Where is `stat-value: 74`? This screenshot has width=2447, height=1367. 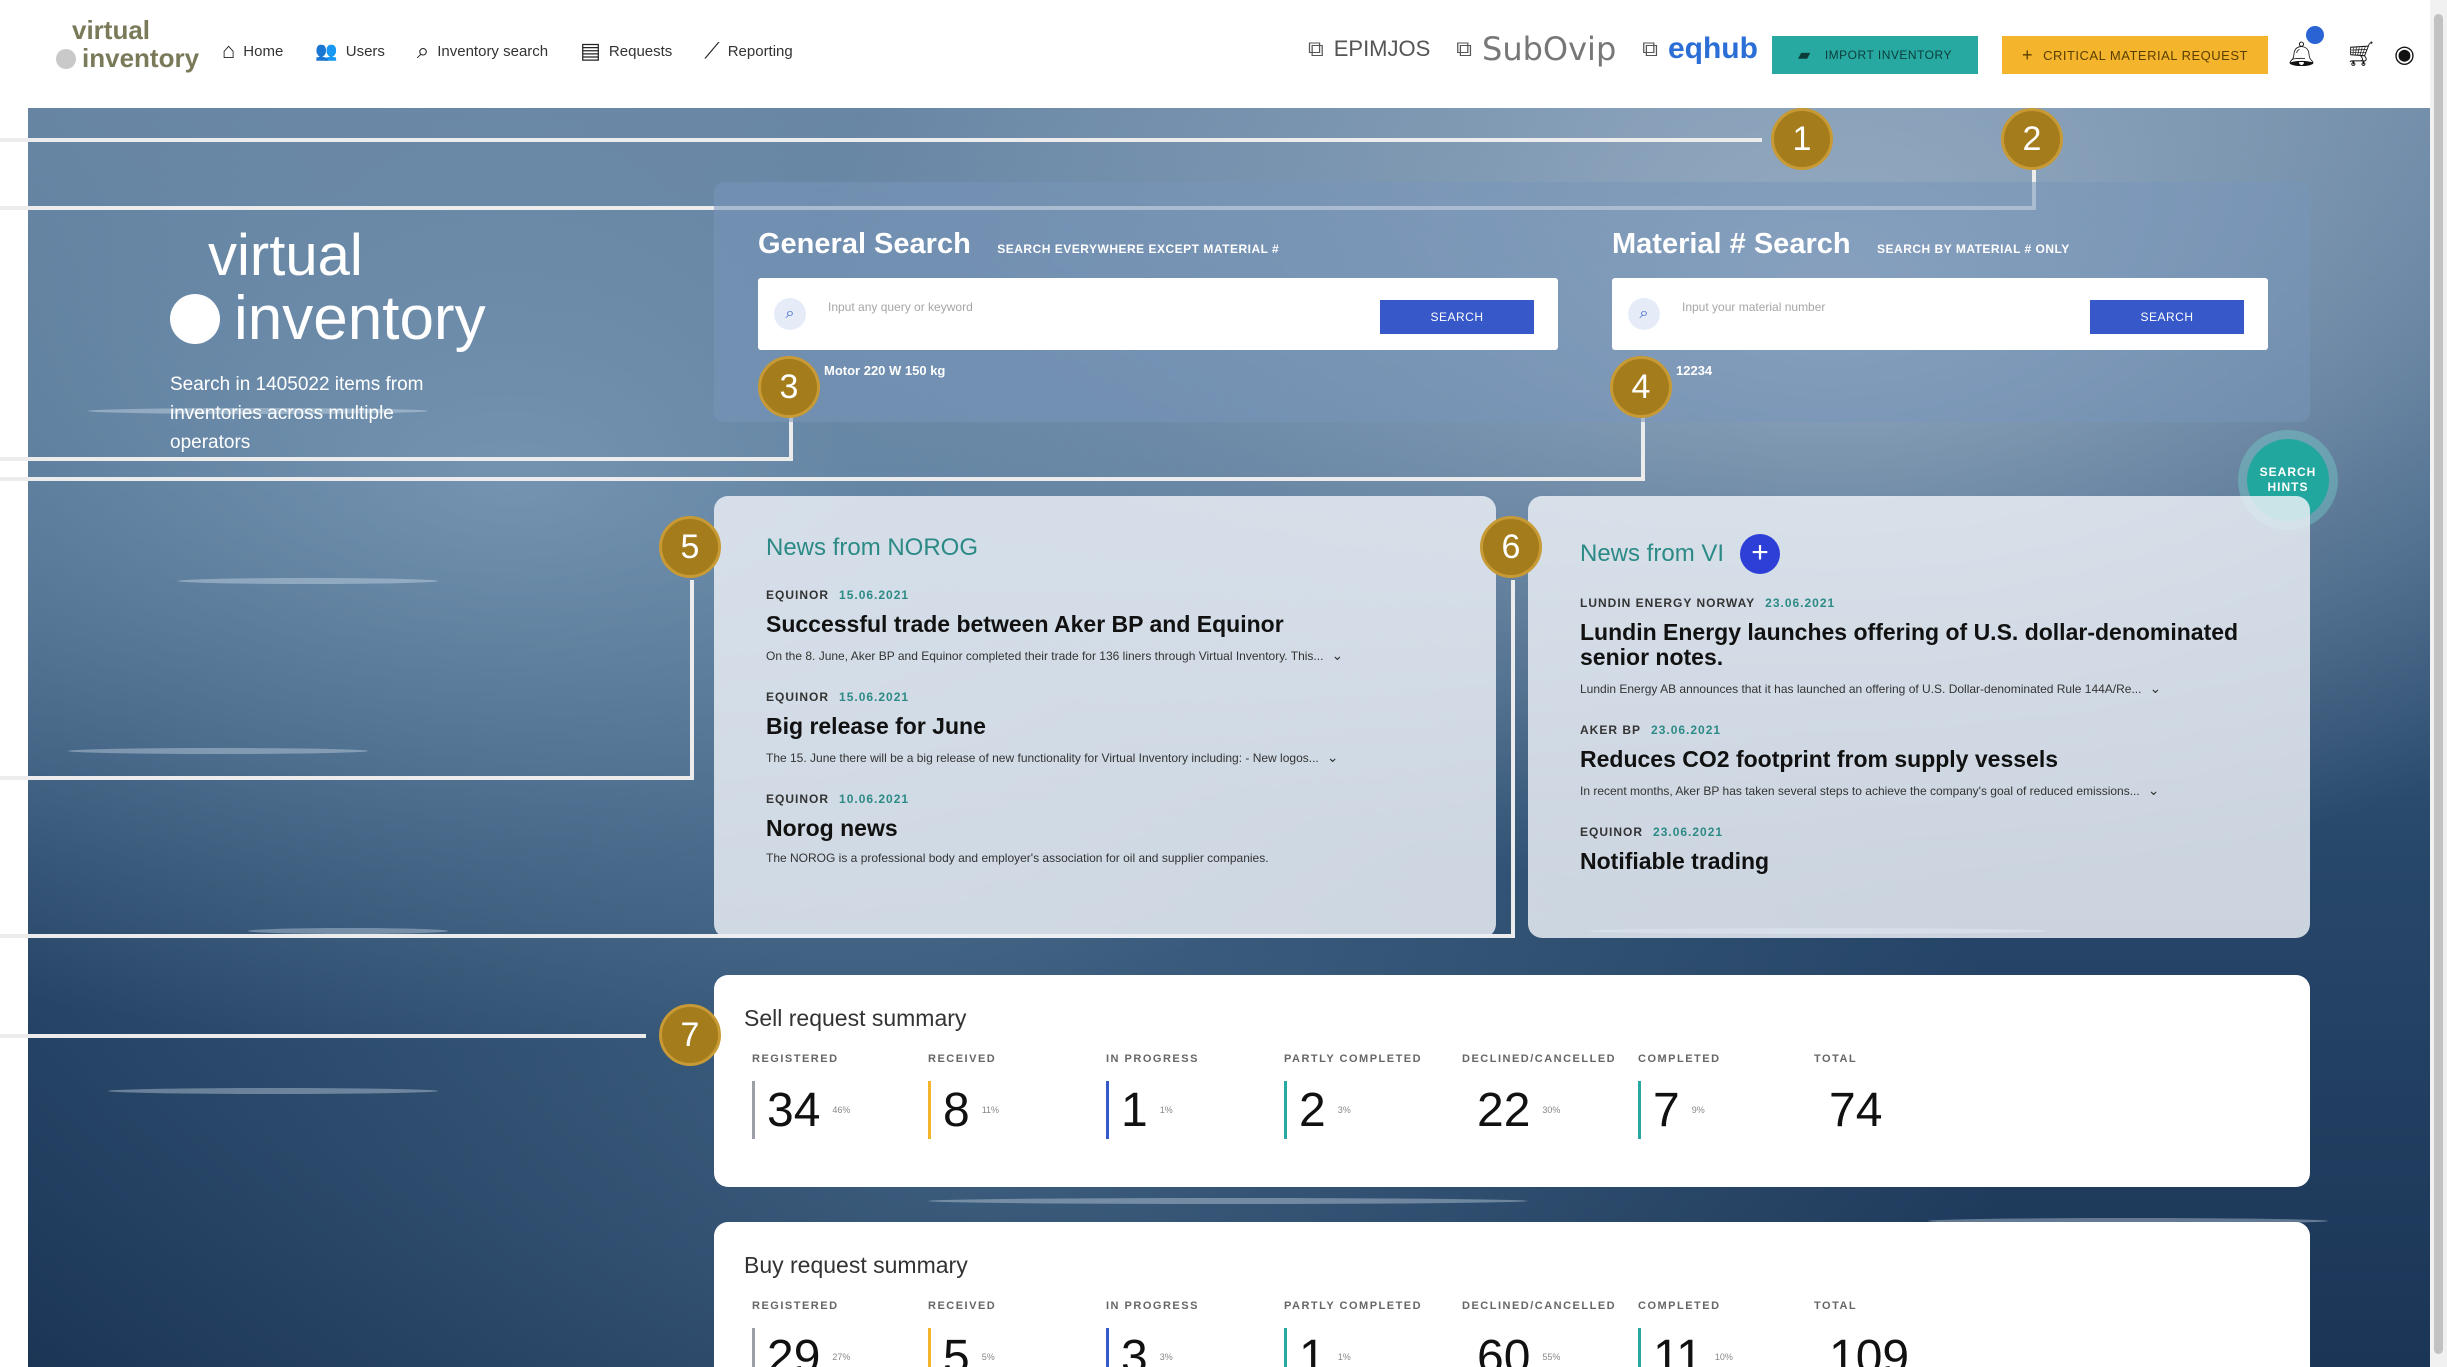 stat-value: 74 is located at coordinates (1856, 1110).